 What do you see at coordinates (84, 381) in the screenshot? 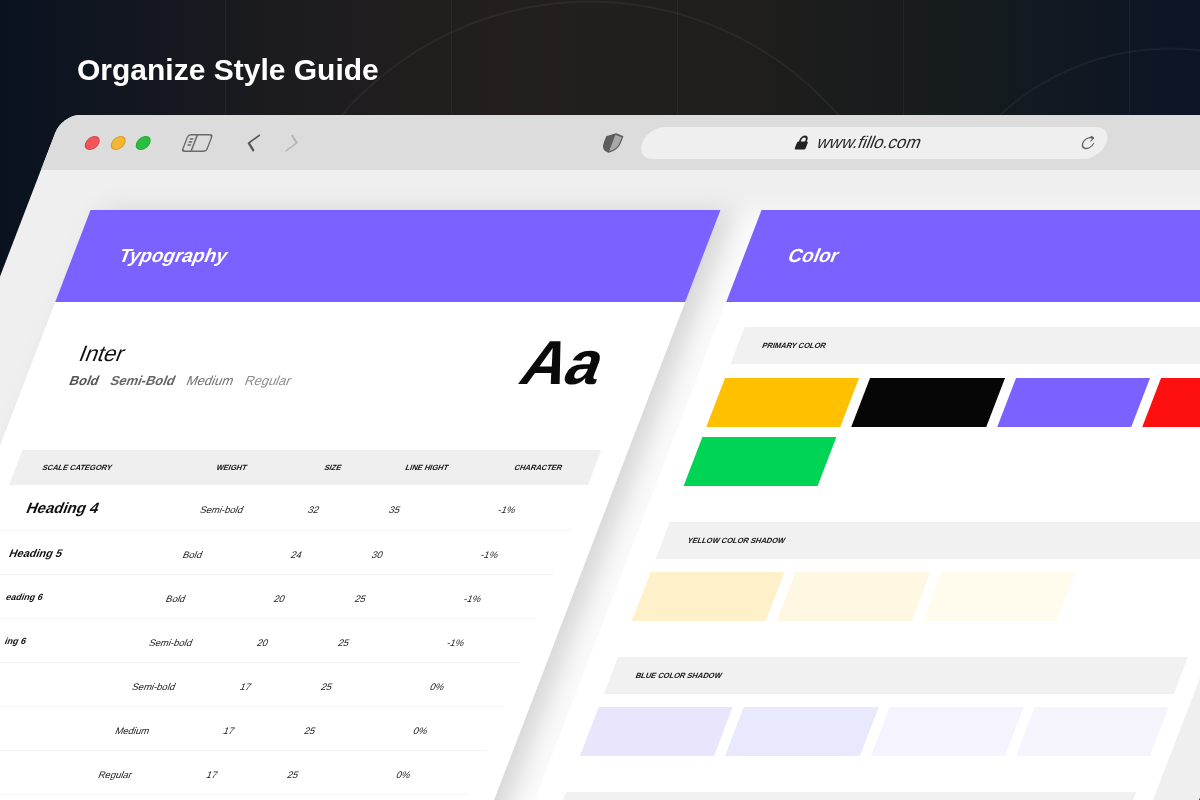
I see `font-weight-label: Bold` at bounding box center [84, 381].